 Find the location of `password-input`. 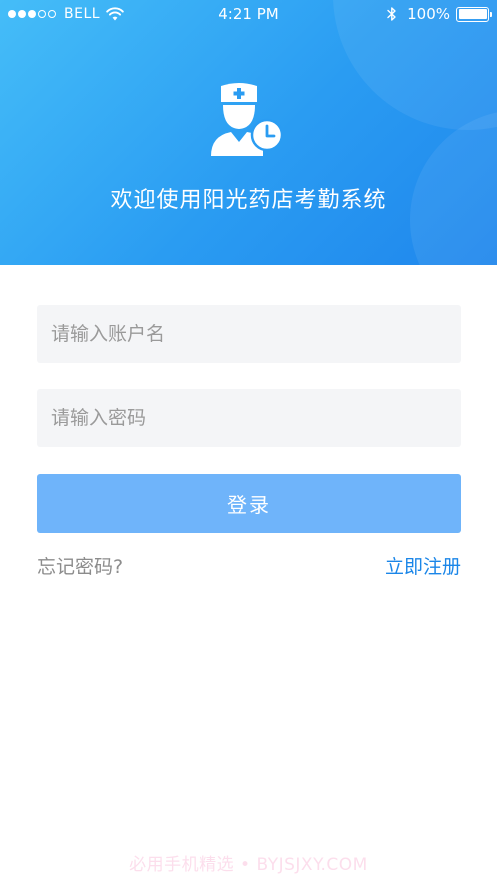

password-input is located at coordinates (249, 418).